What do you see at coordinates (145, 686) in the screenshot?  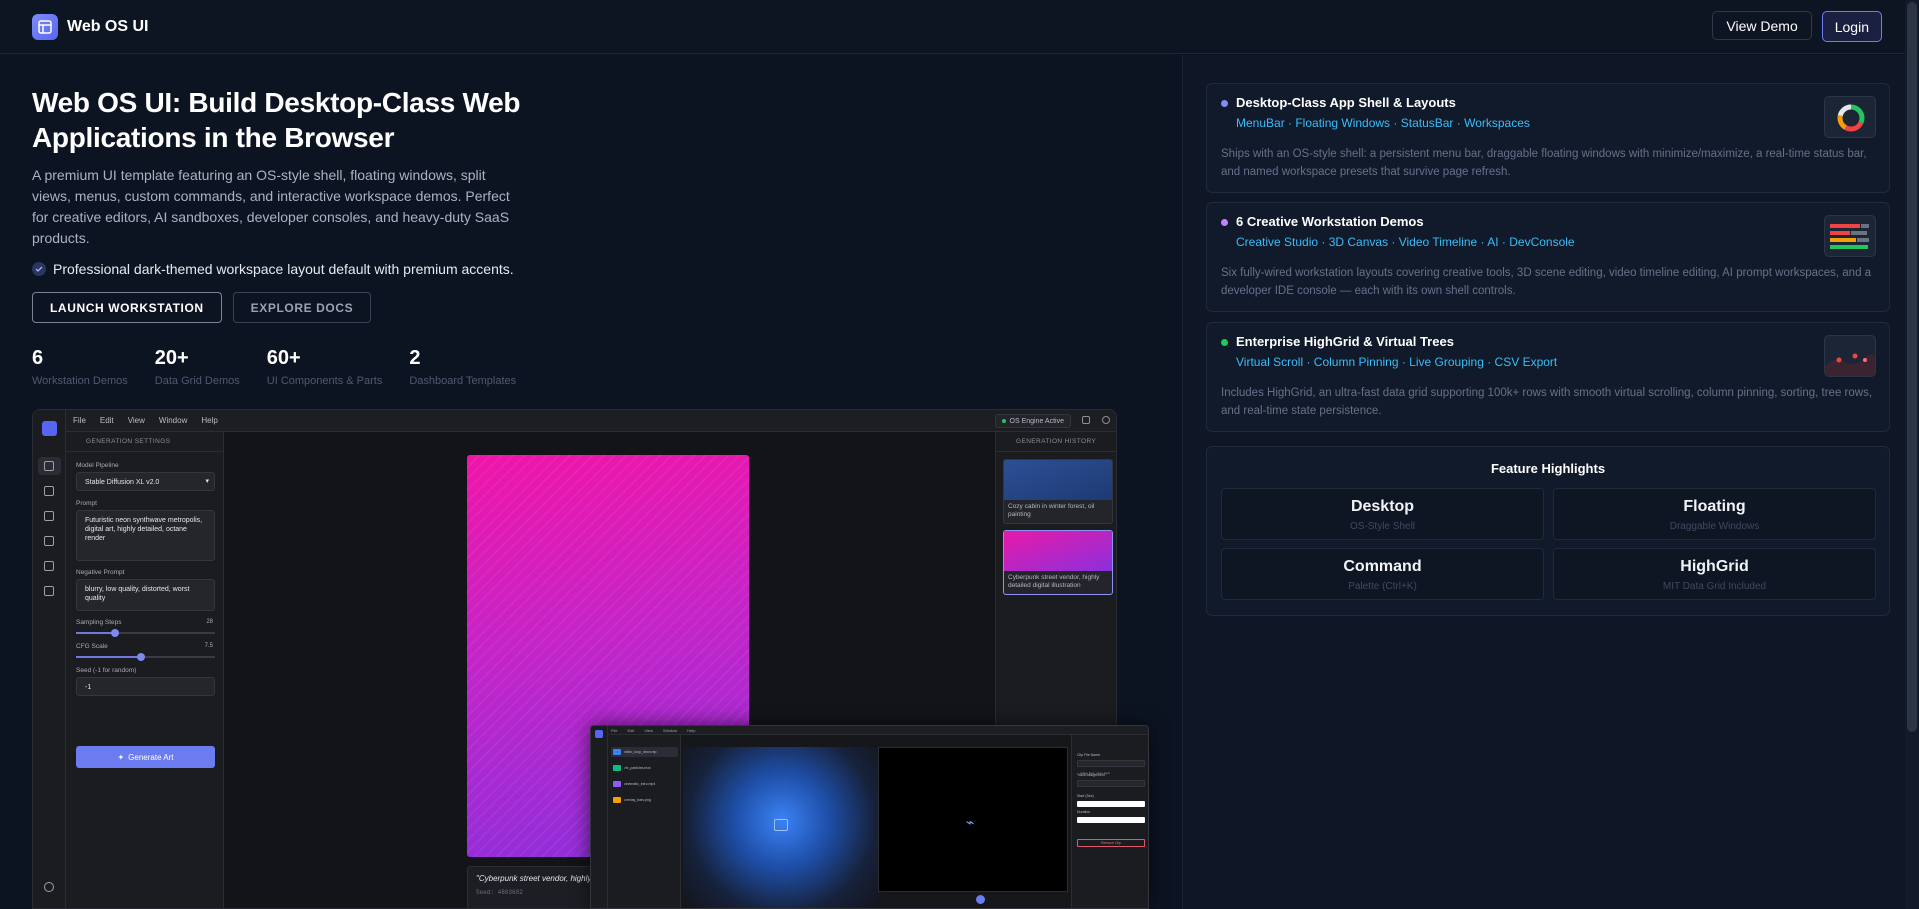 I see `seed-input: -1` at bounding box center [145, 686].